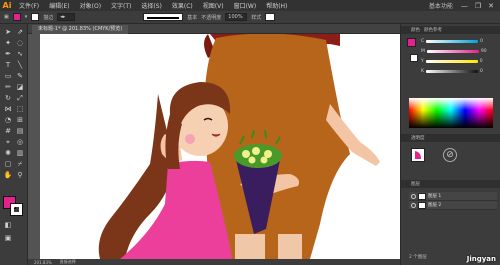 This screenshot has height=265, width=500. I want to click on current-tool-readout: 直接选择, so click(67, 261).